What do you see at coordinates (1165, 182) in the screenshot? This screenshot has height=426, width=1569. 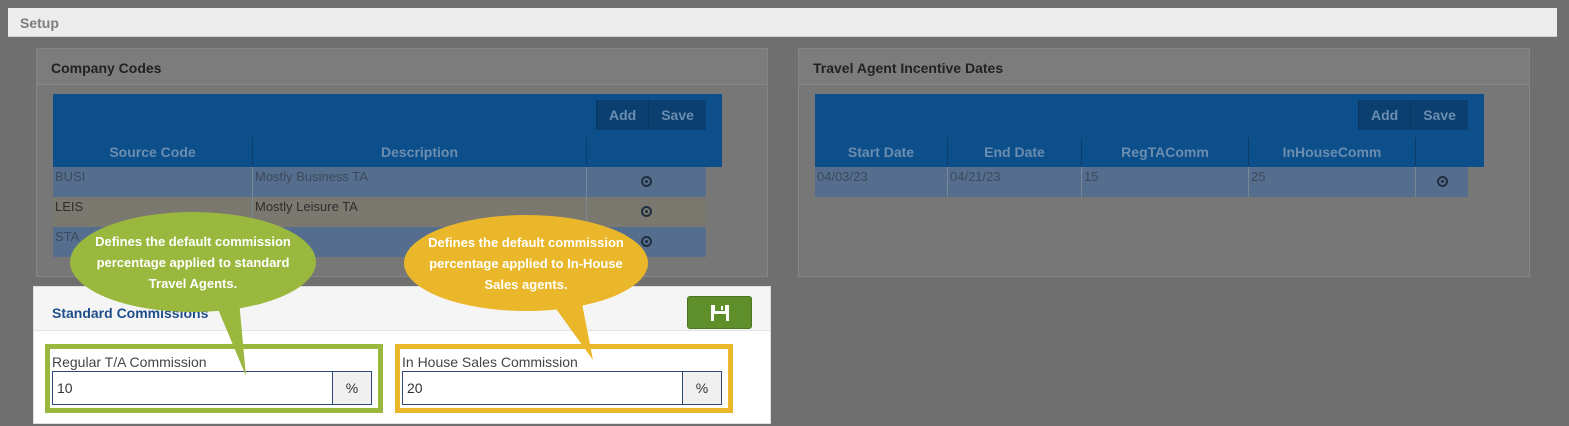 I see `cell-reg-ta-comm: 15` at bounding box center [1165, 182].